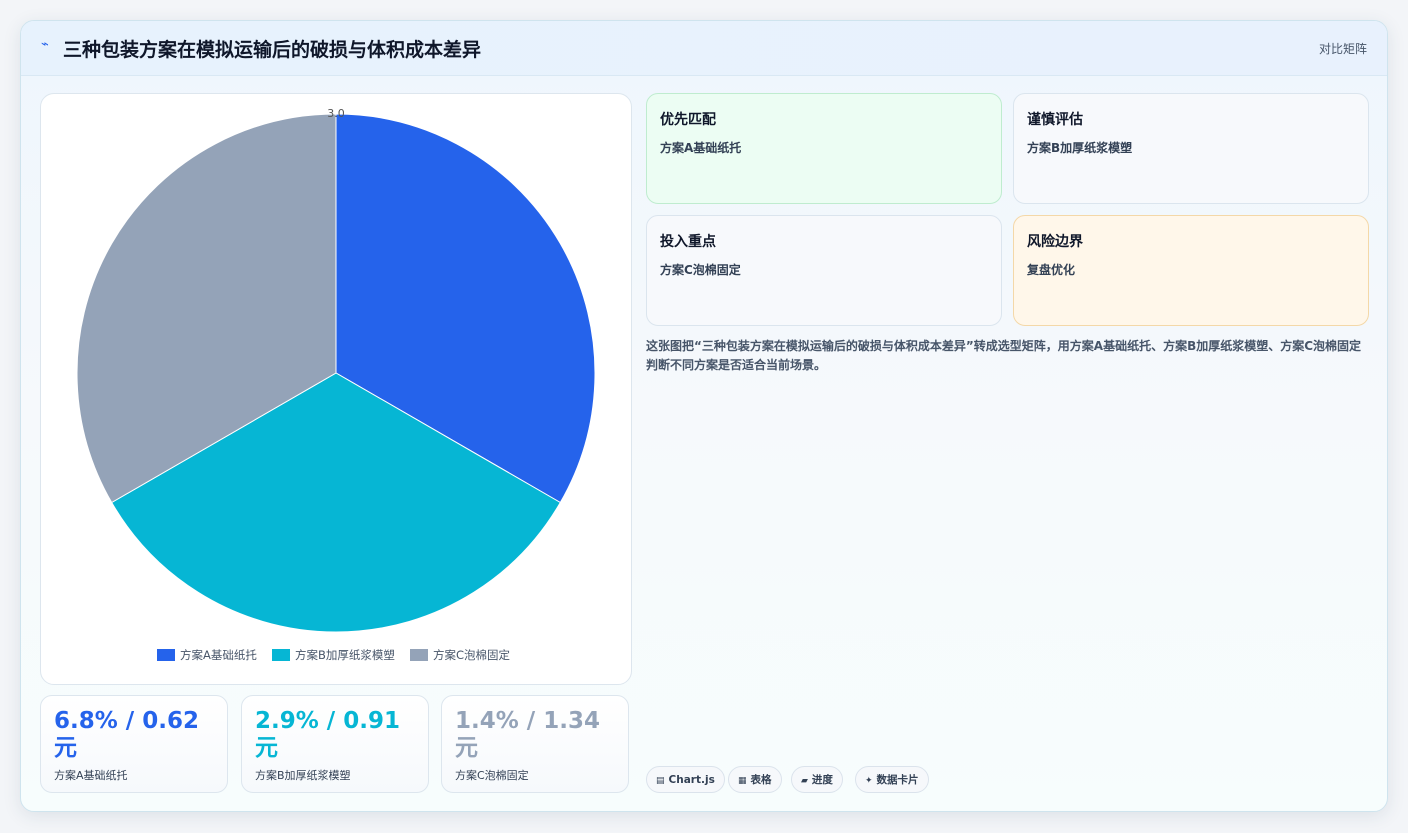 Image resolution: width=1408 pixels, height=833 pixels. I want to click on card-desc: 方案B加厚纸浆模塑, so click(1080, 148).